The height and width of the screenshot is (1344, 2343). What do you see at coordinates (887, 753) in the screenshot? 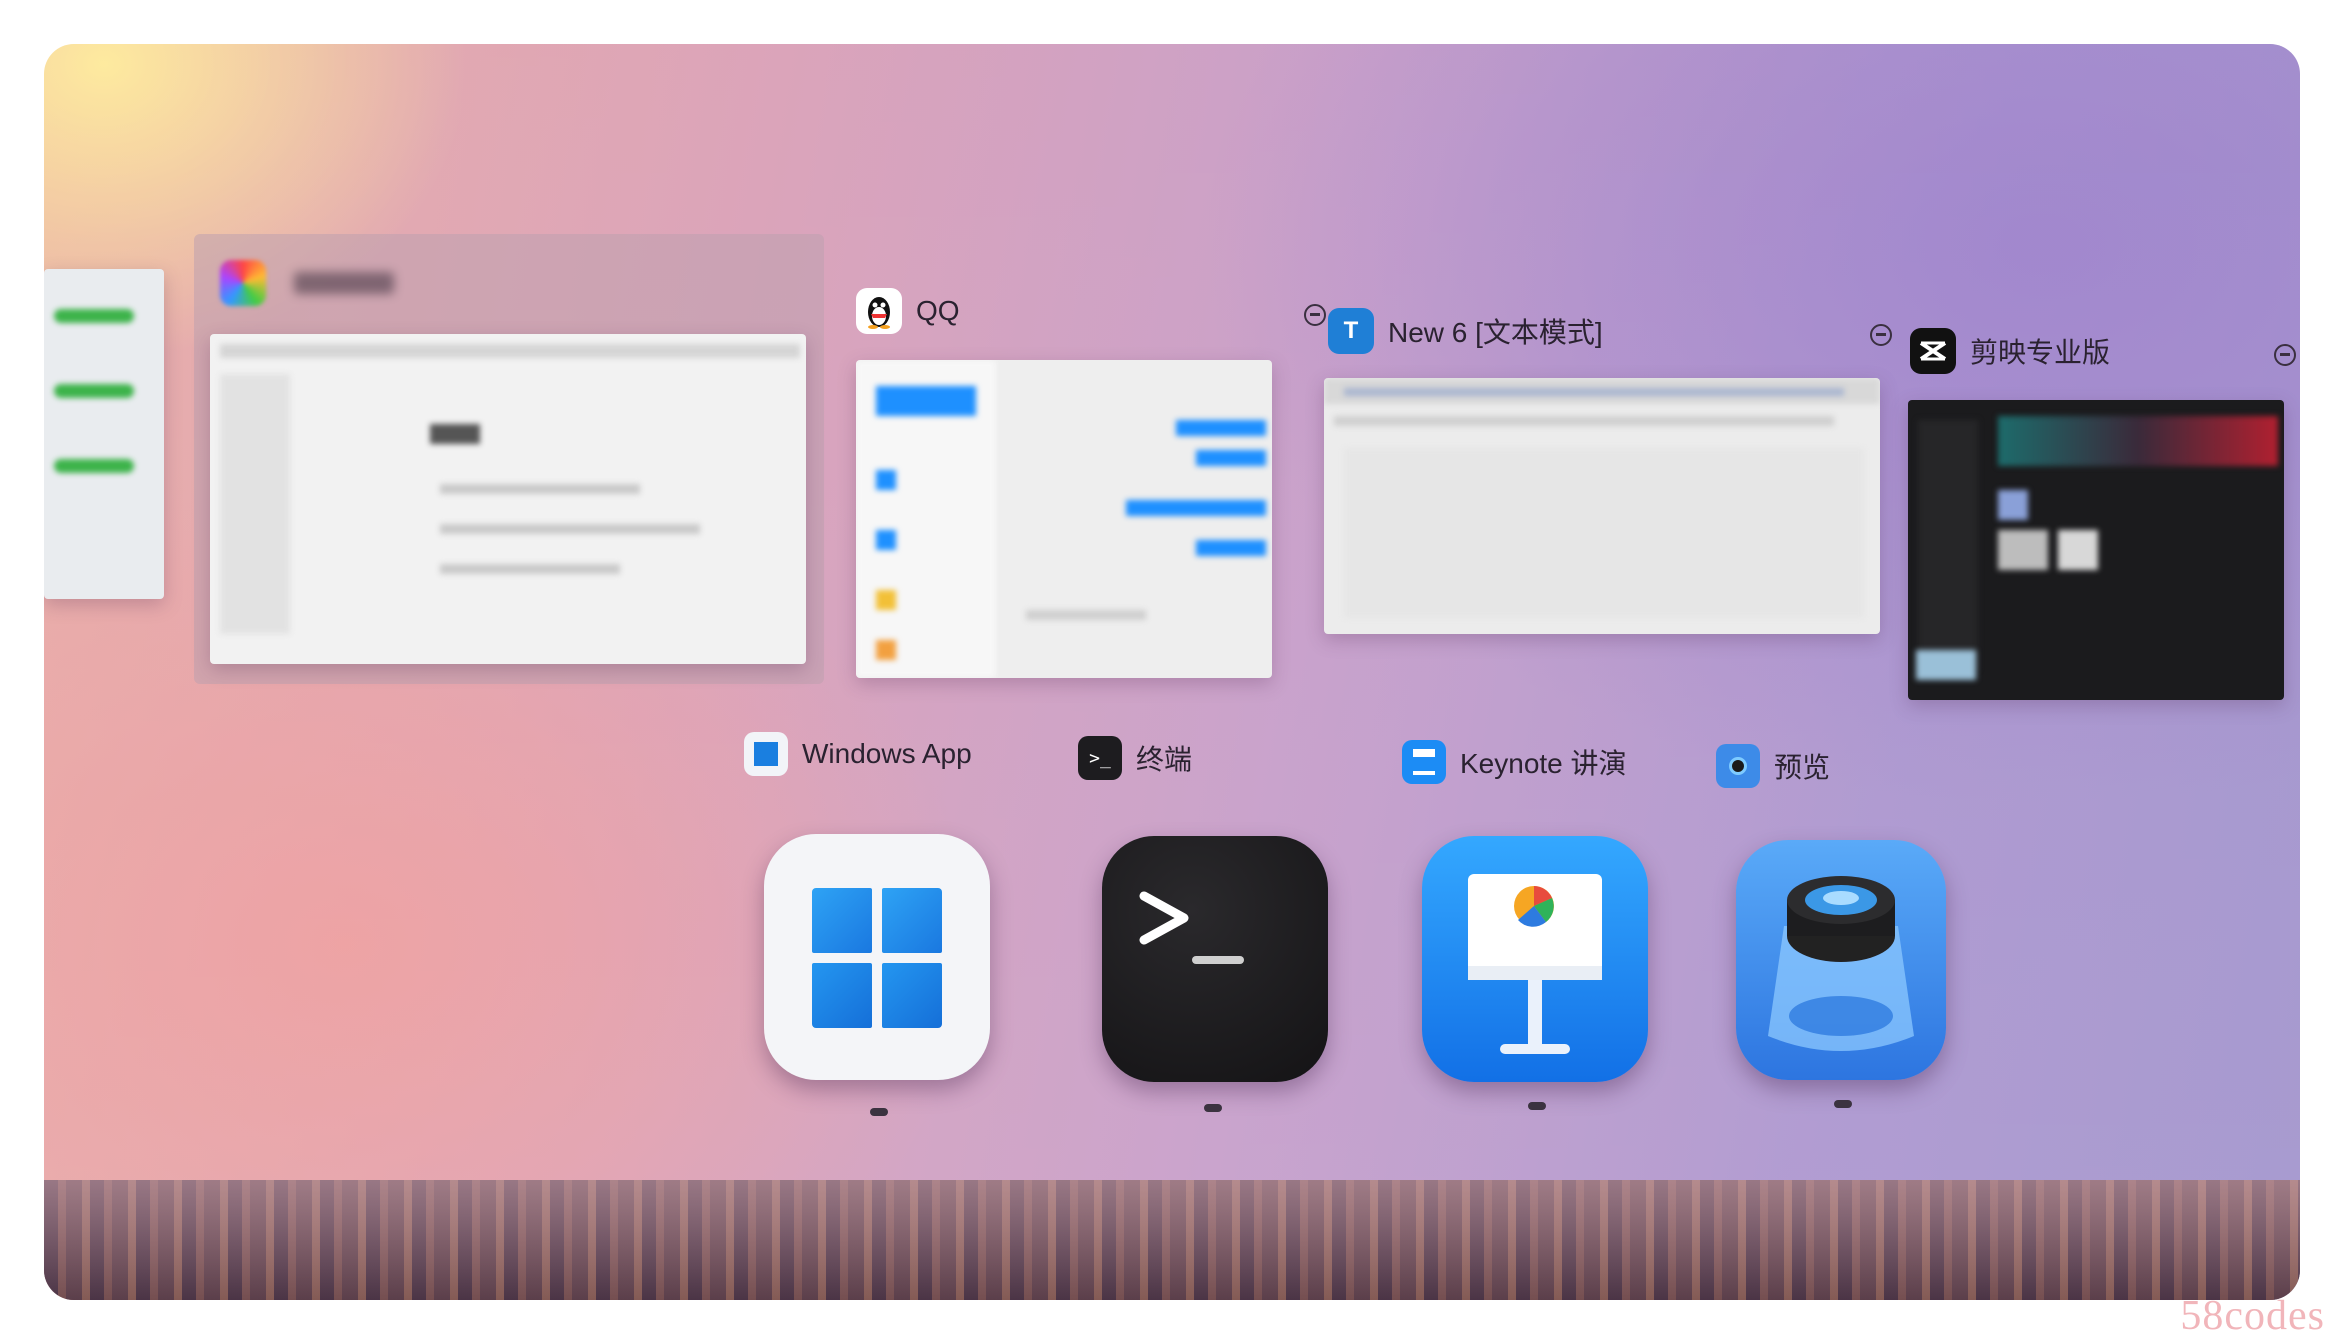
I see `app-label-text: Windows App` at bounding box center [887, 753].